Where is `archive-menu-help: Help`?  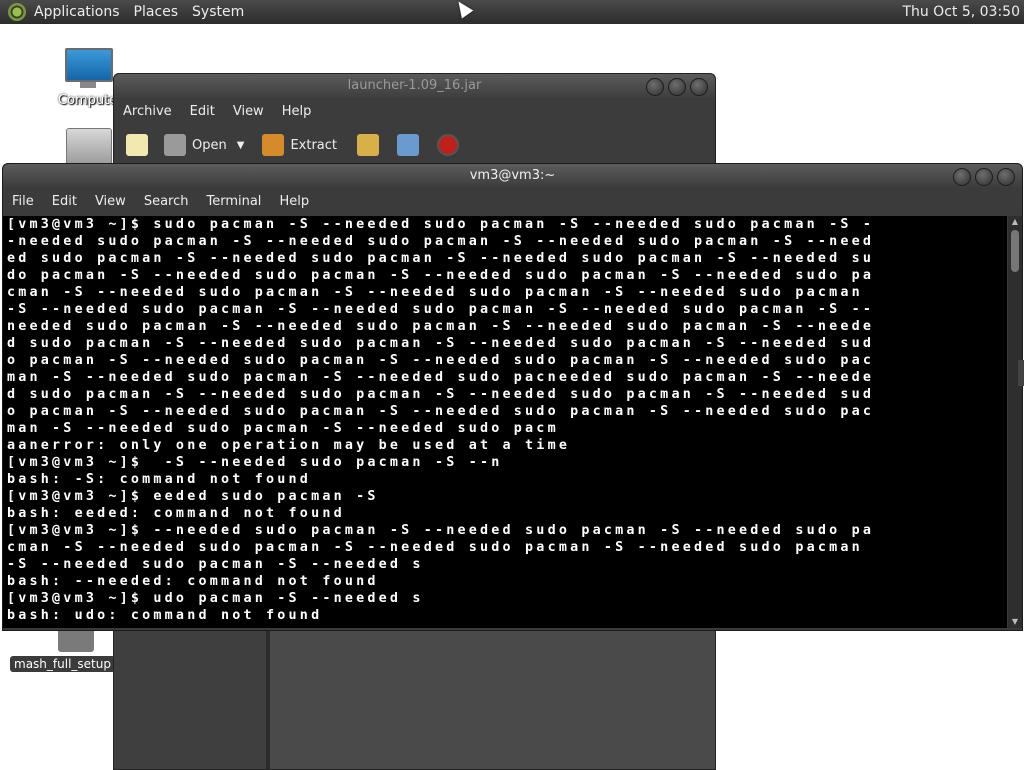 archive-menu-help: Help is located at coordinates (297, 111).